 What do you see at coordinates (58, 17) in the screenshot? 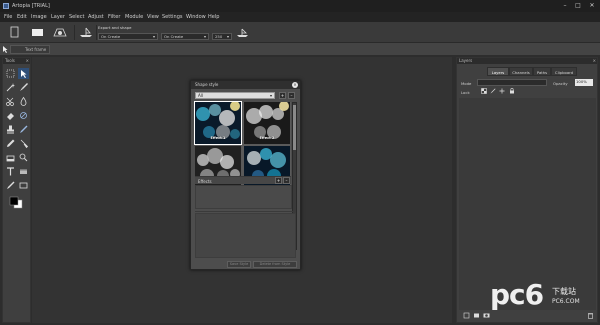
I see `menu-layer: Layer` at bounding box center [58, 17].